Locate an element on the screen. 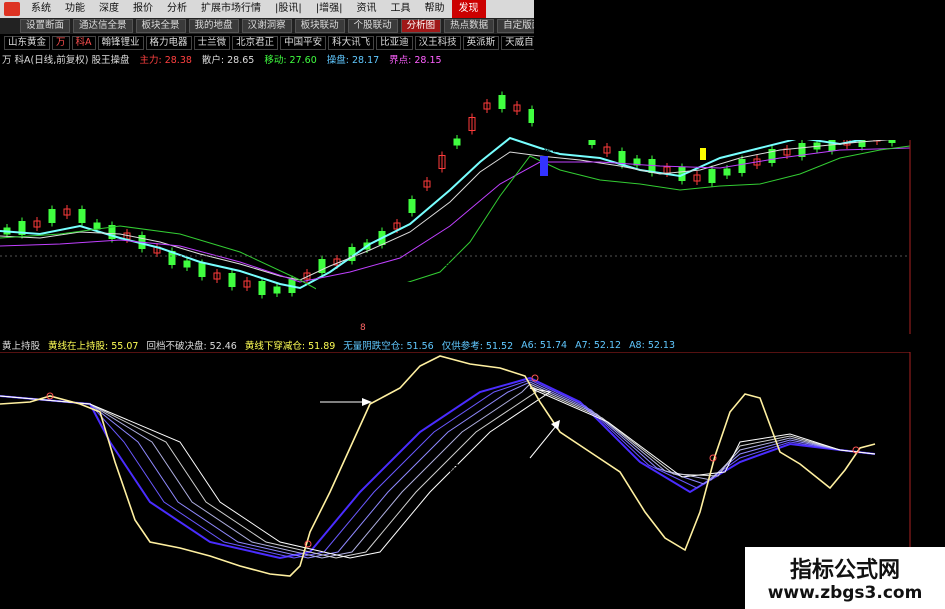  tab-sector-link: 板块联动 is located at coordinates (319, 26).